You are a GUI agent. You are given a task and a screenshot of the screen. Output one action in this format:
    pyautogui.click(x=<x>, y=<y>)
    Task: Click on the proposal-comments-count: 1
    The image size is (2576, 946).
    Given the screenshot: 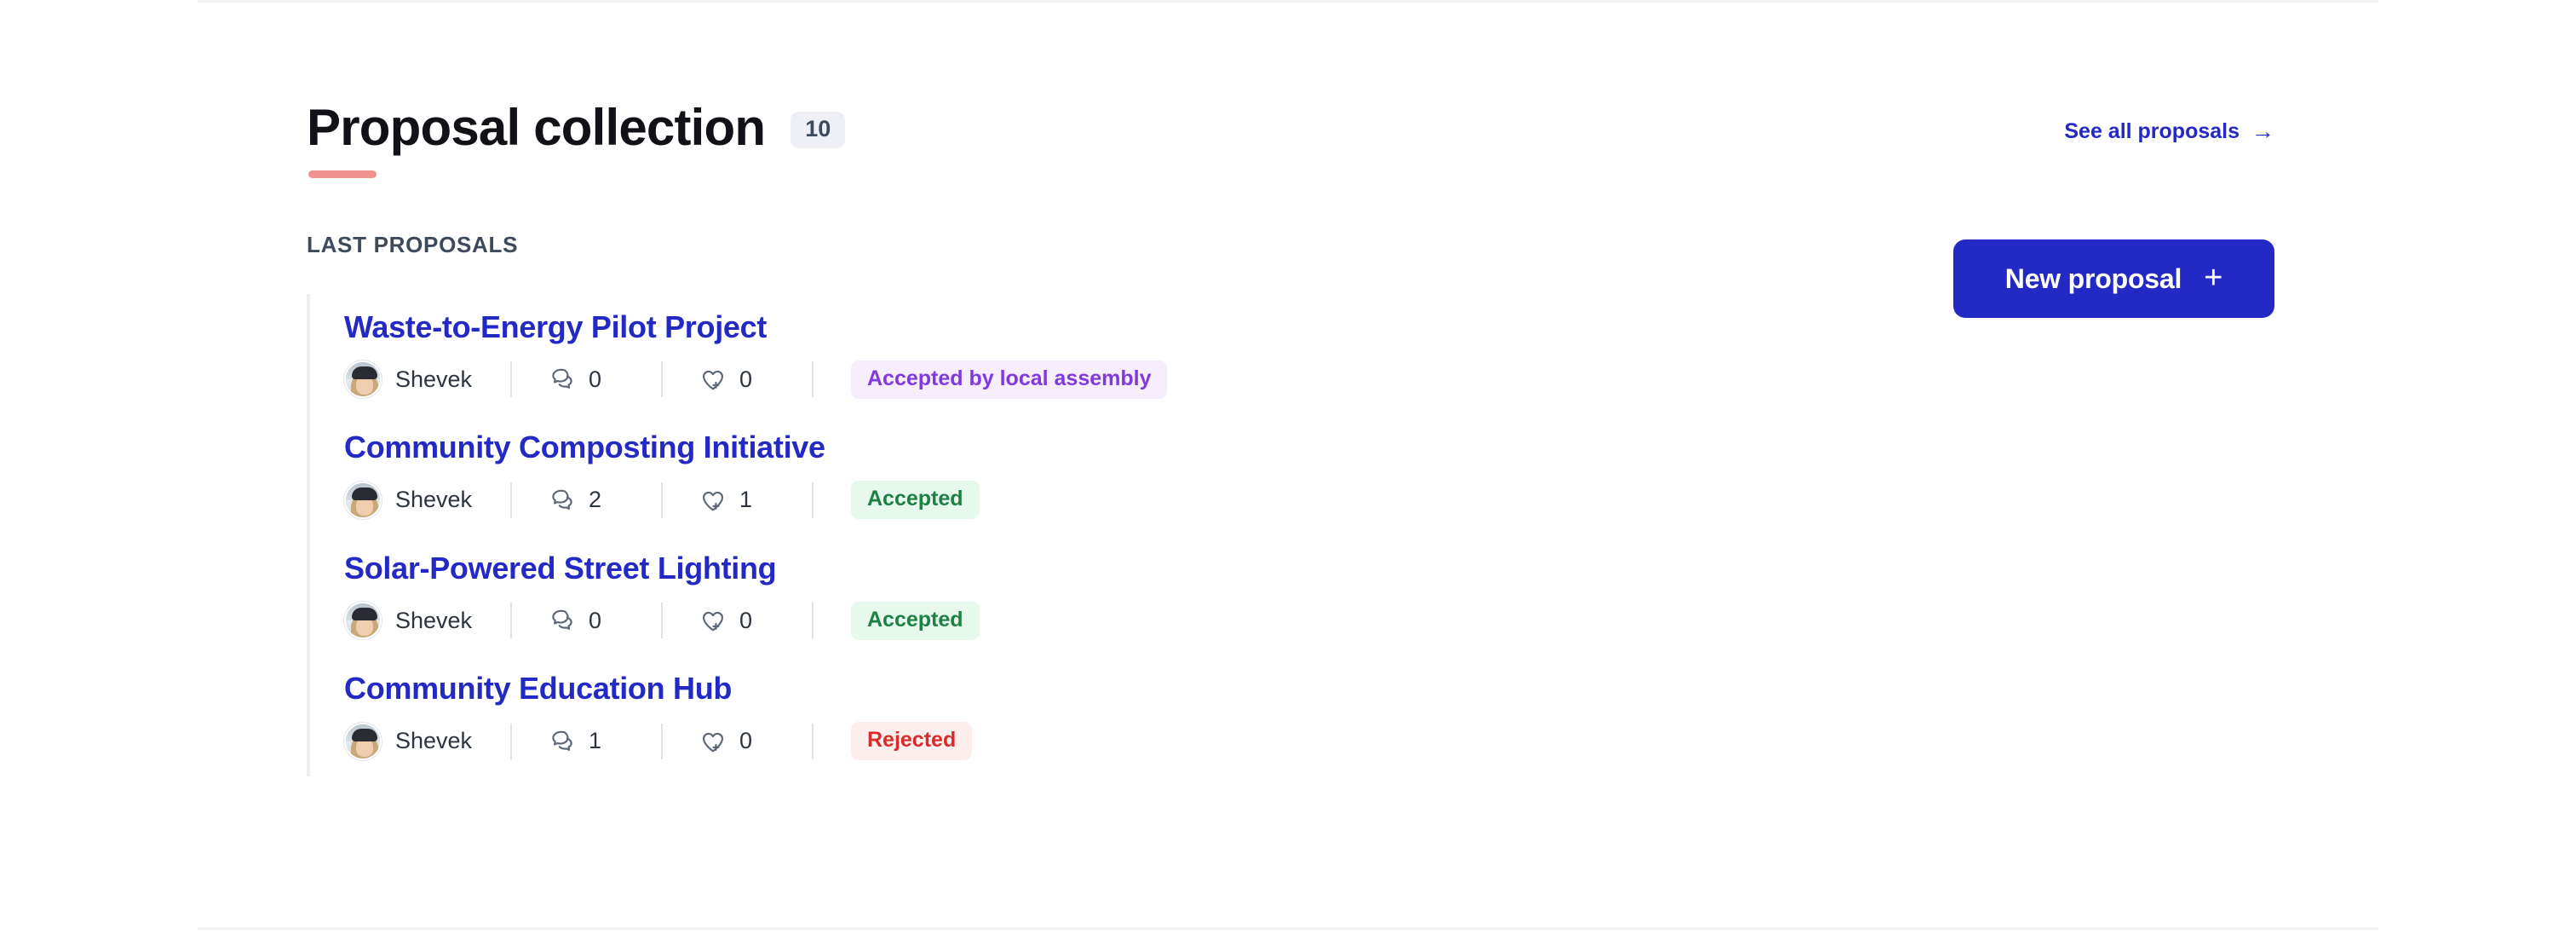 What is the action you would take?
    pyautogui.click(x=595, y=741)
    